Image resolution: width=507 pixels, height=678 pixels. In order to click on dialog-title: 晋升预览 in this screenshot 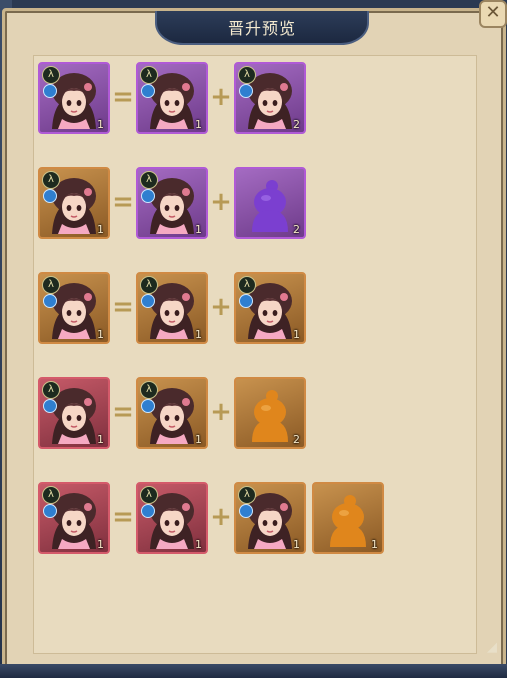, I will do `click(261, 28)`.